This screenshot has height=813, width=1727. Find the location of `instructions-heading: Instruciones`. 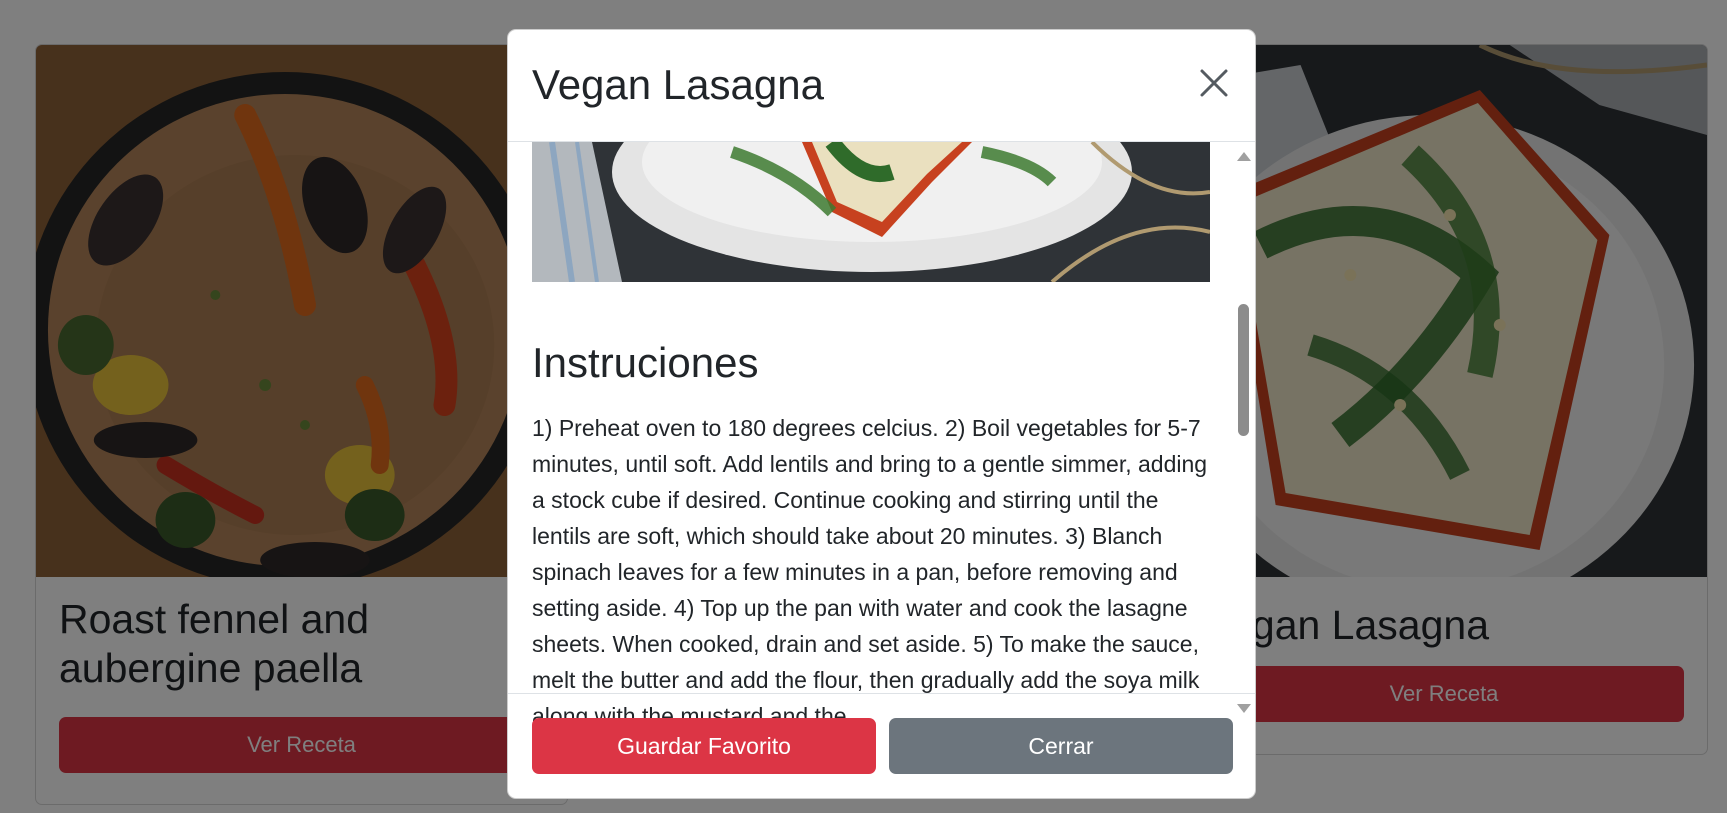

instructions-heading: Instruciones is located at coordinates (645, 362).